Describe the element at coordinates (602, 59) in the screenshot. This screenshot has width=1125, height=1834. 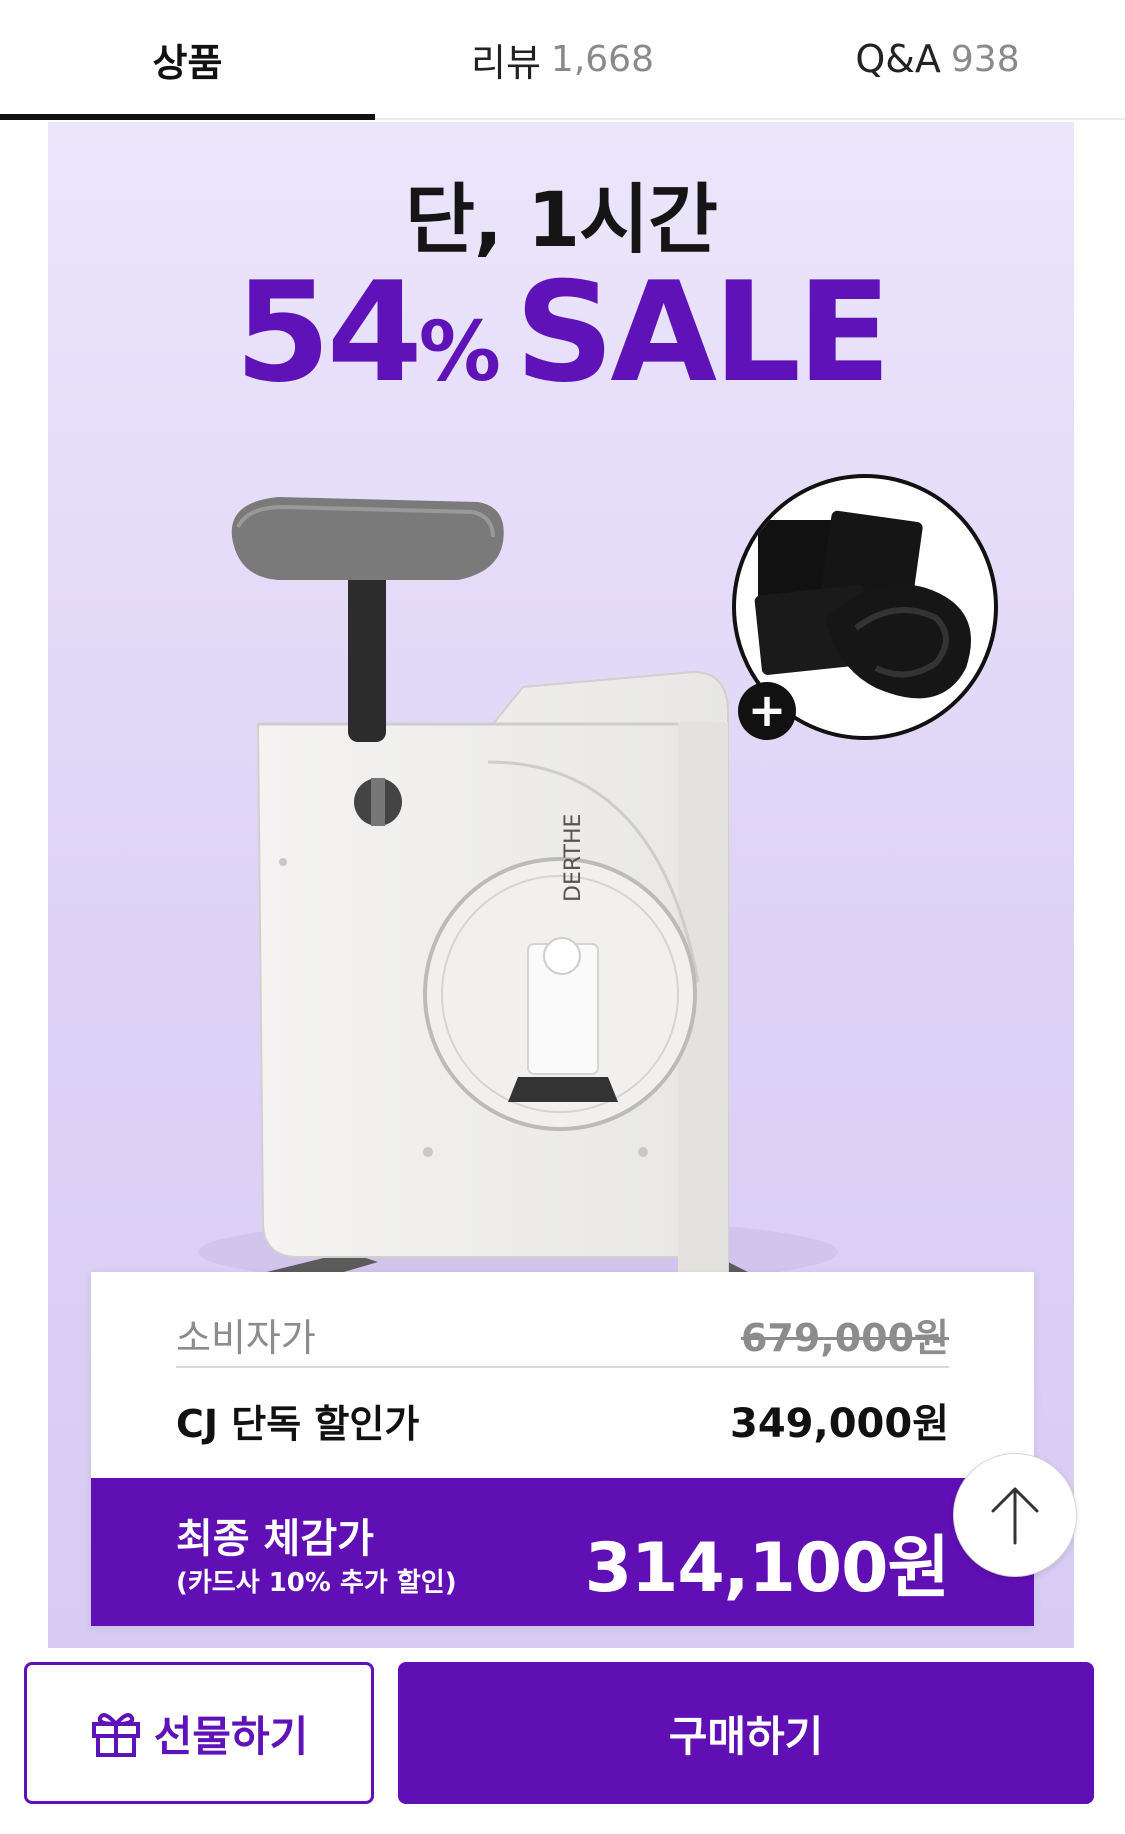
I see `tab-review-count: 1,668` at that location.